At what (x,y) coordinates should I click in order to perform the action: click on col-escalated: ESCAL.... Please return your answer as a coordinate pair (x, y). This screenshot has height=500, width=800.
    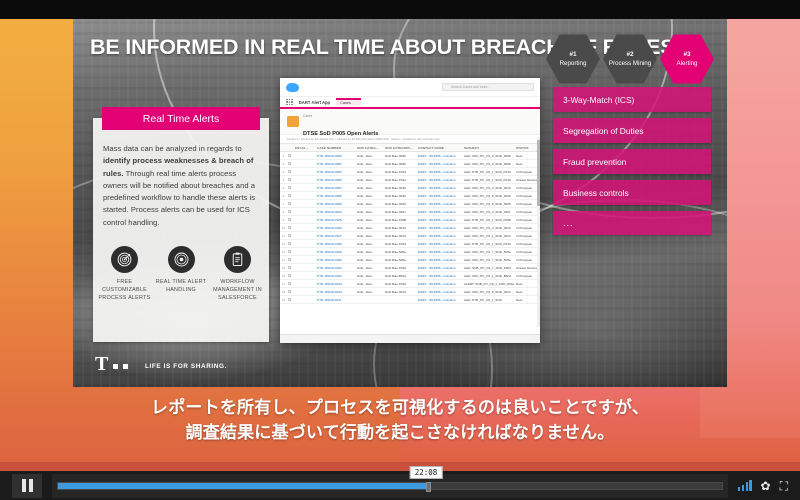
    Looking at the image, I should click on (305, 147).